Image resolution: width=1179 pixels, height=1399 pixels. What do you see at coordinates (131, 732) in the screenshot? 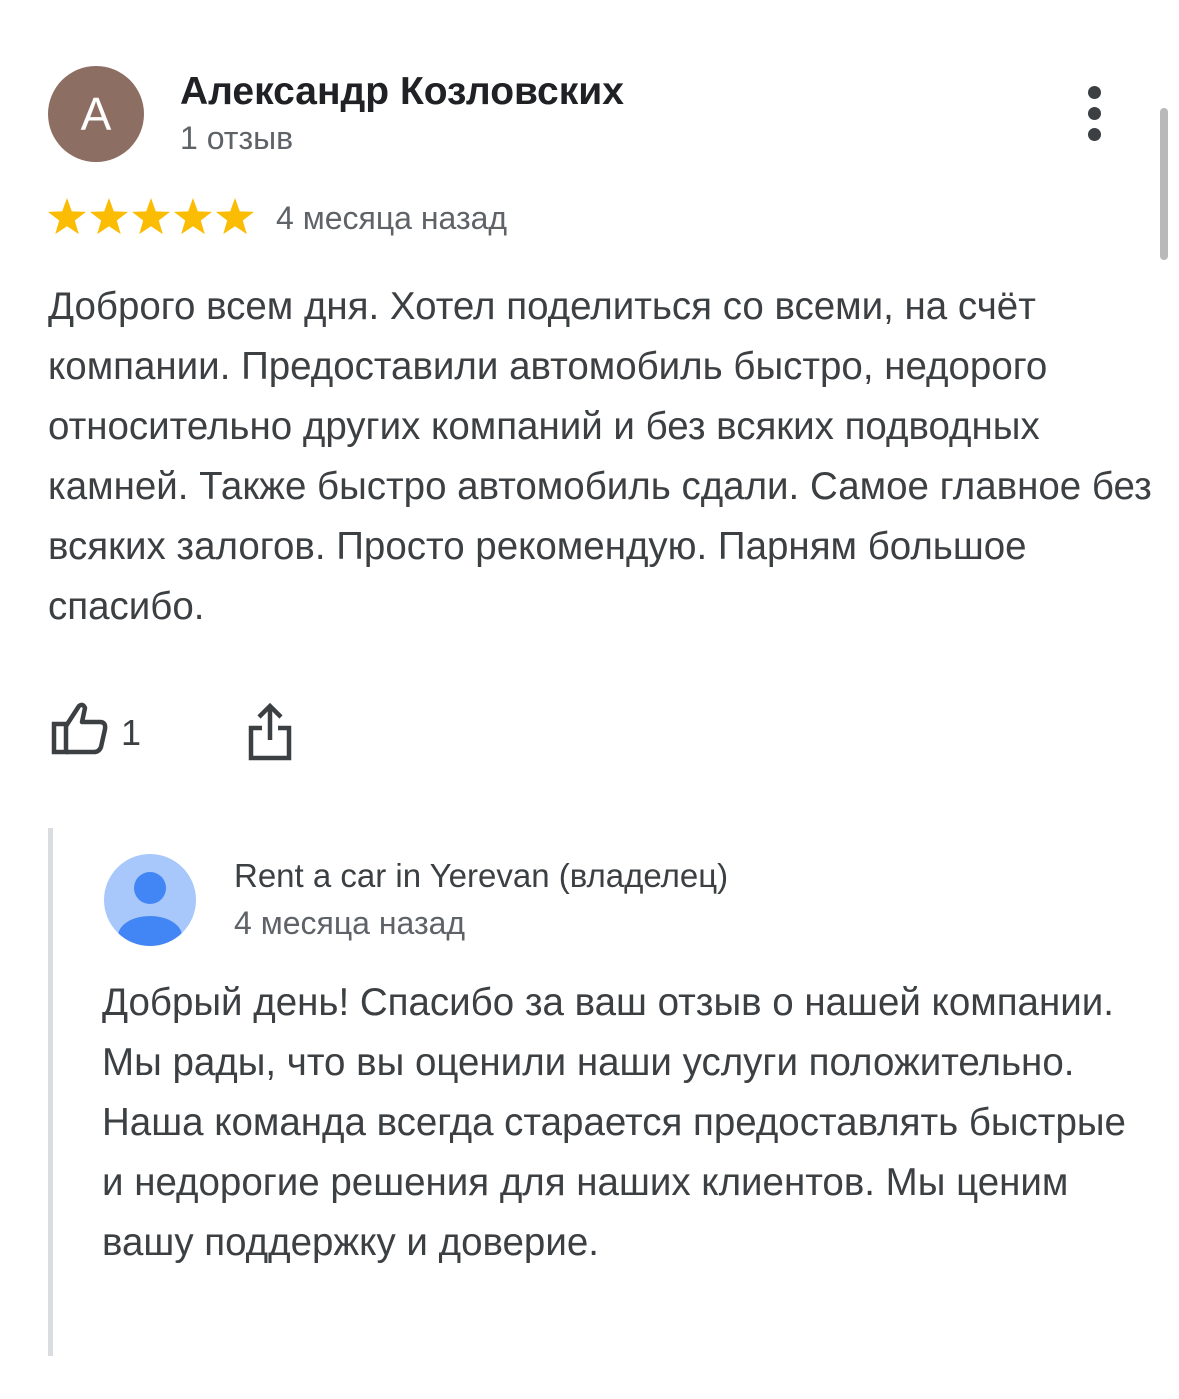
I see `like-count: 1` at bounding box center [131, 732].